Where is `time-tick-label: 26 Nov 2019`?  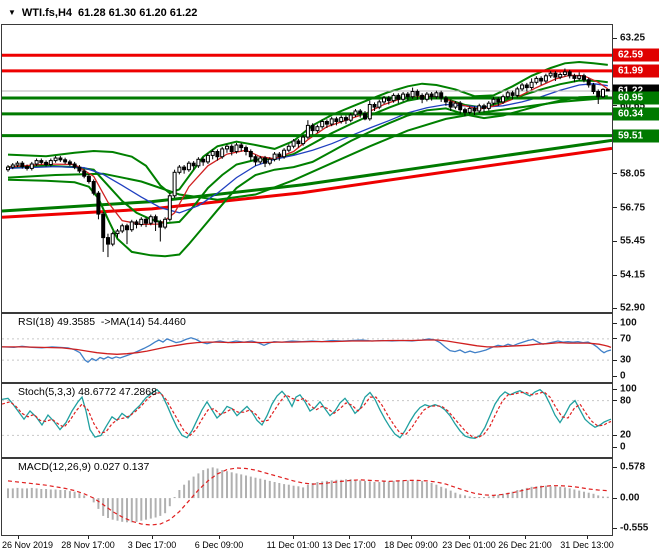 time-tick-label: 26 Nov 2019 is located at coordinates (28, 545).